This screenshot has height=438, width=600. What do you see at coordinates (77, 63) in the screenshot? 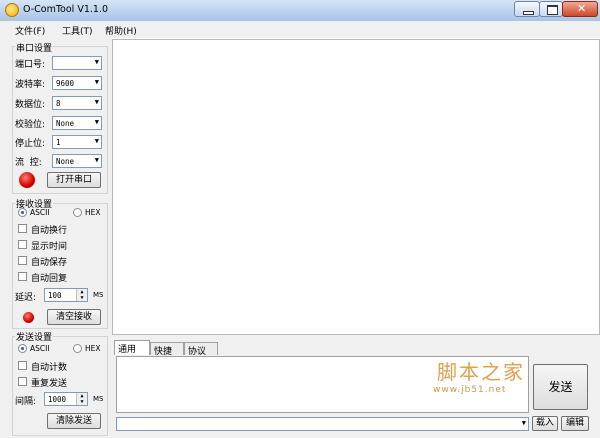
I see `port-select: ▼` at bounding box center [77, 63].